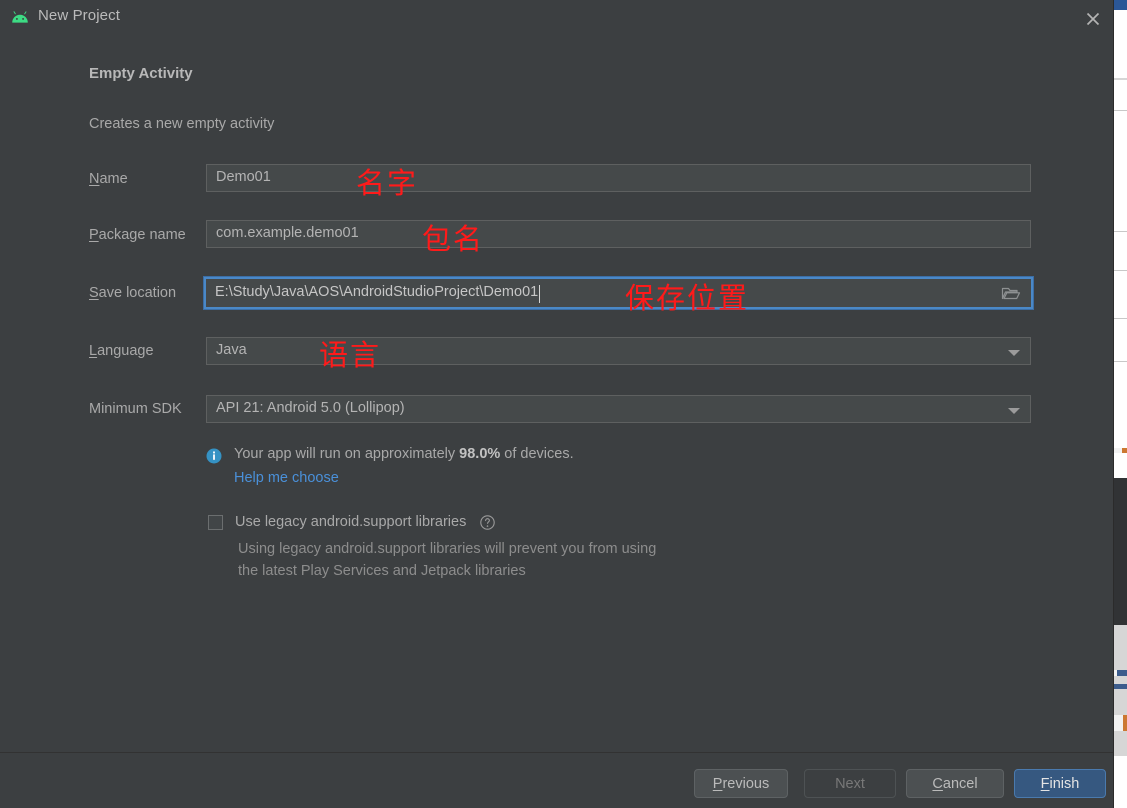 This screenshot has height=808, width=1127. I want to click on minimum-sdk-select: API 21: Android 5.0 (Lollipop), so click(618, 409).